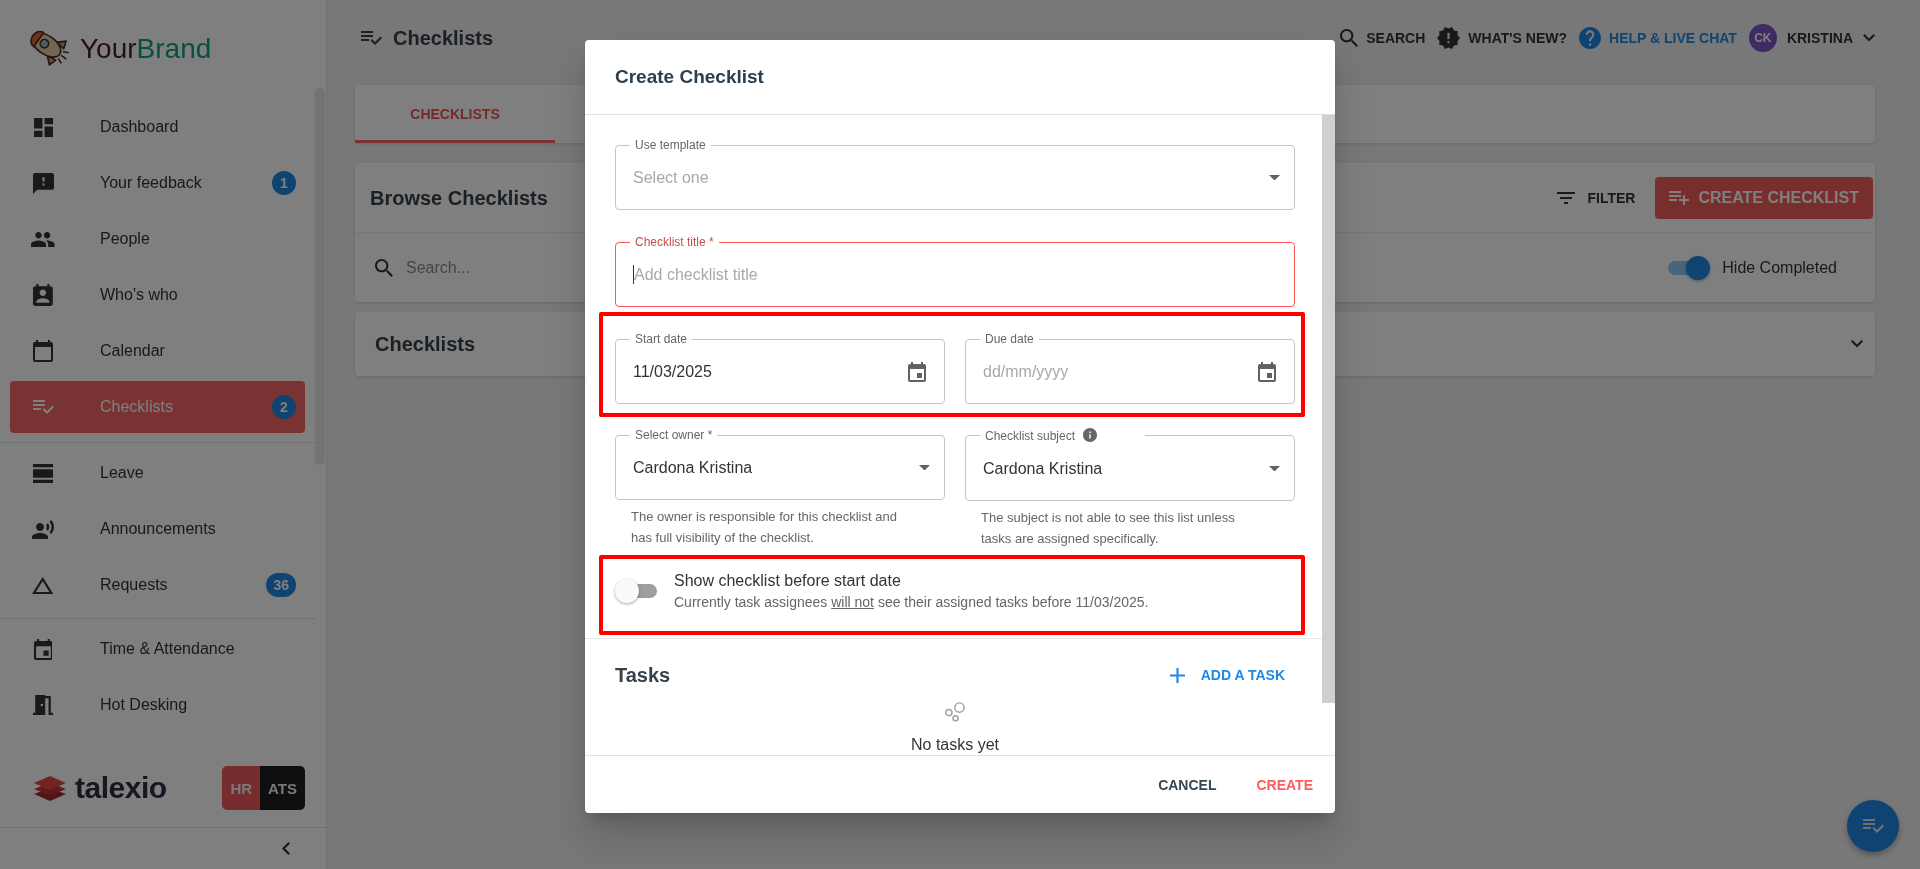 Image resolution: width=1920 pixels, height=869 pixels. What do you see at coordinates (1779, 267) in the screenshot?
I see `toggle-label: Hide Completed` at bounding box center [1779, 267].